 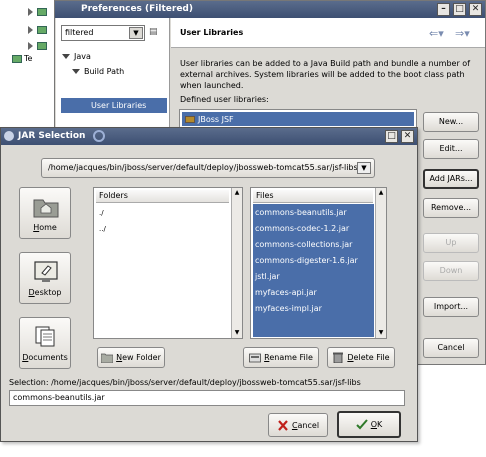 What do you see at coordinates (168, 263) in the screenshot?
I see `folders-list: Folders ./ ../ ▲ ▼` at bounding box center [168, 263].